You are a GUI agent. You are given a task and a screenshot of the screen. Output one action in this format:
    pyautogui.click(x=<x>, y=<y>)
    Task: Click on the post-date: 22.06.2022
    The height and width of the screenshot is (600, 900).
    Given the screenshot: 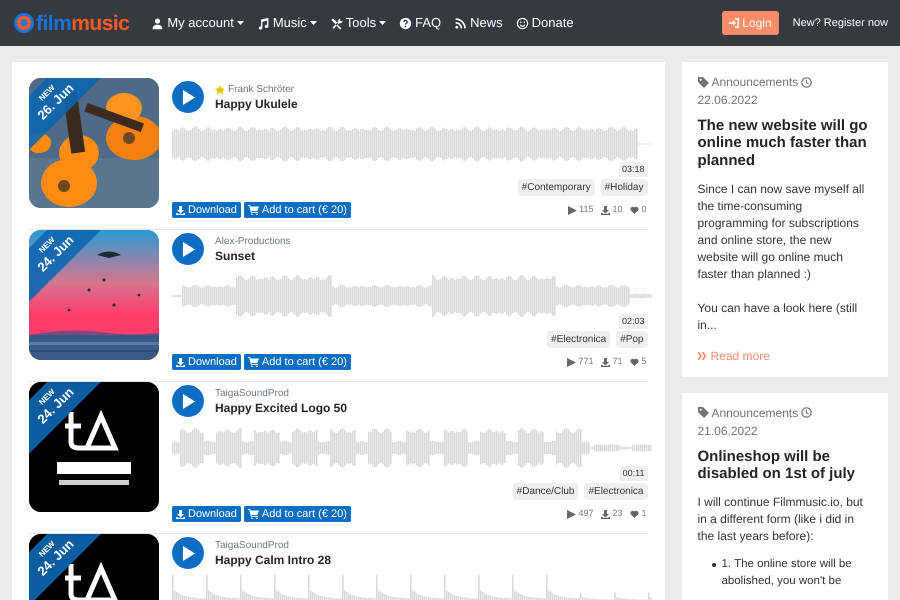 What is the action you would take?
    pyautogui.click(x=728, y=100)
    